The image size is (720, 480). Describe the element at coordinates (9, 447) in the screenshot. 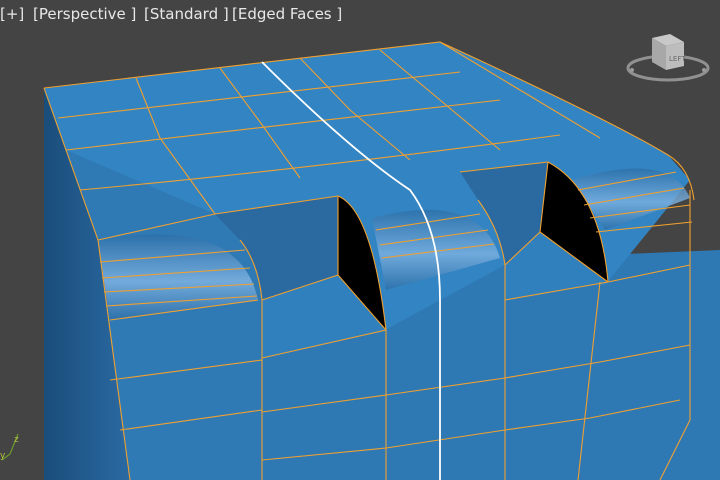

I see `axis-tripod-icon: z y` at that location.